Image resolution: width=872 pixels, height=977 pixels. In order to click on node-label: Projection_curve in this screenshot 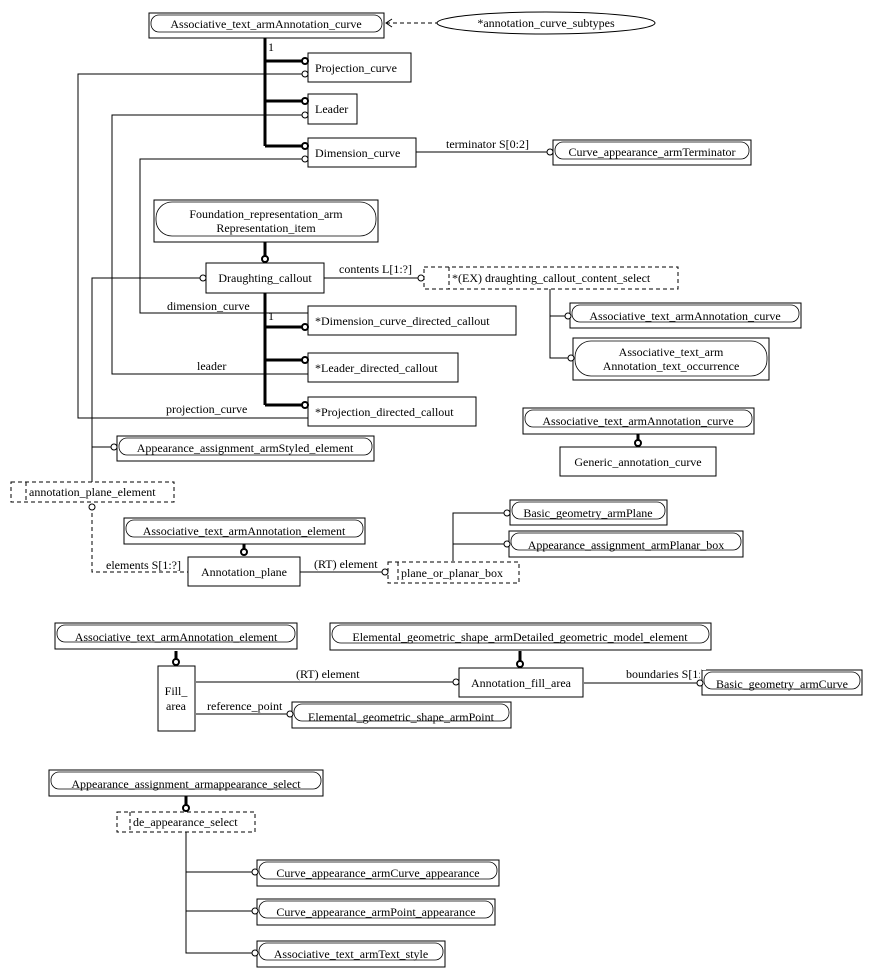, I will do `click(356, 68)`.